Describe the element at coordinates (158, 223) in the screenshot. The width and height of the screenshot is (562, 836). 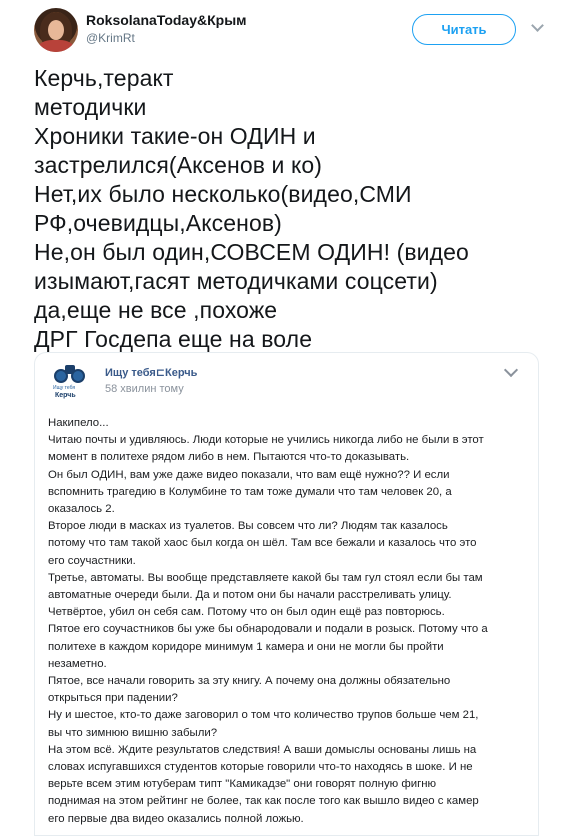
I see `tweet-text-line: РФ,очевидцы,Аксенов)` at that location.